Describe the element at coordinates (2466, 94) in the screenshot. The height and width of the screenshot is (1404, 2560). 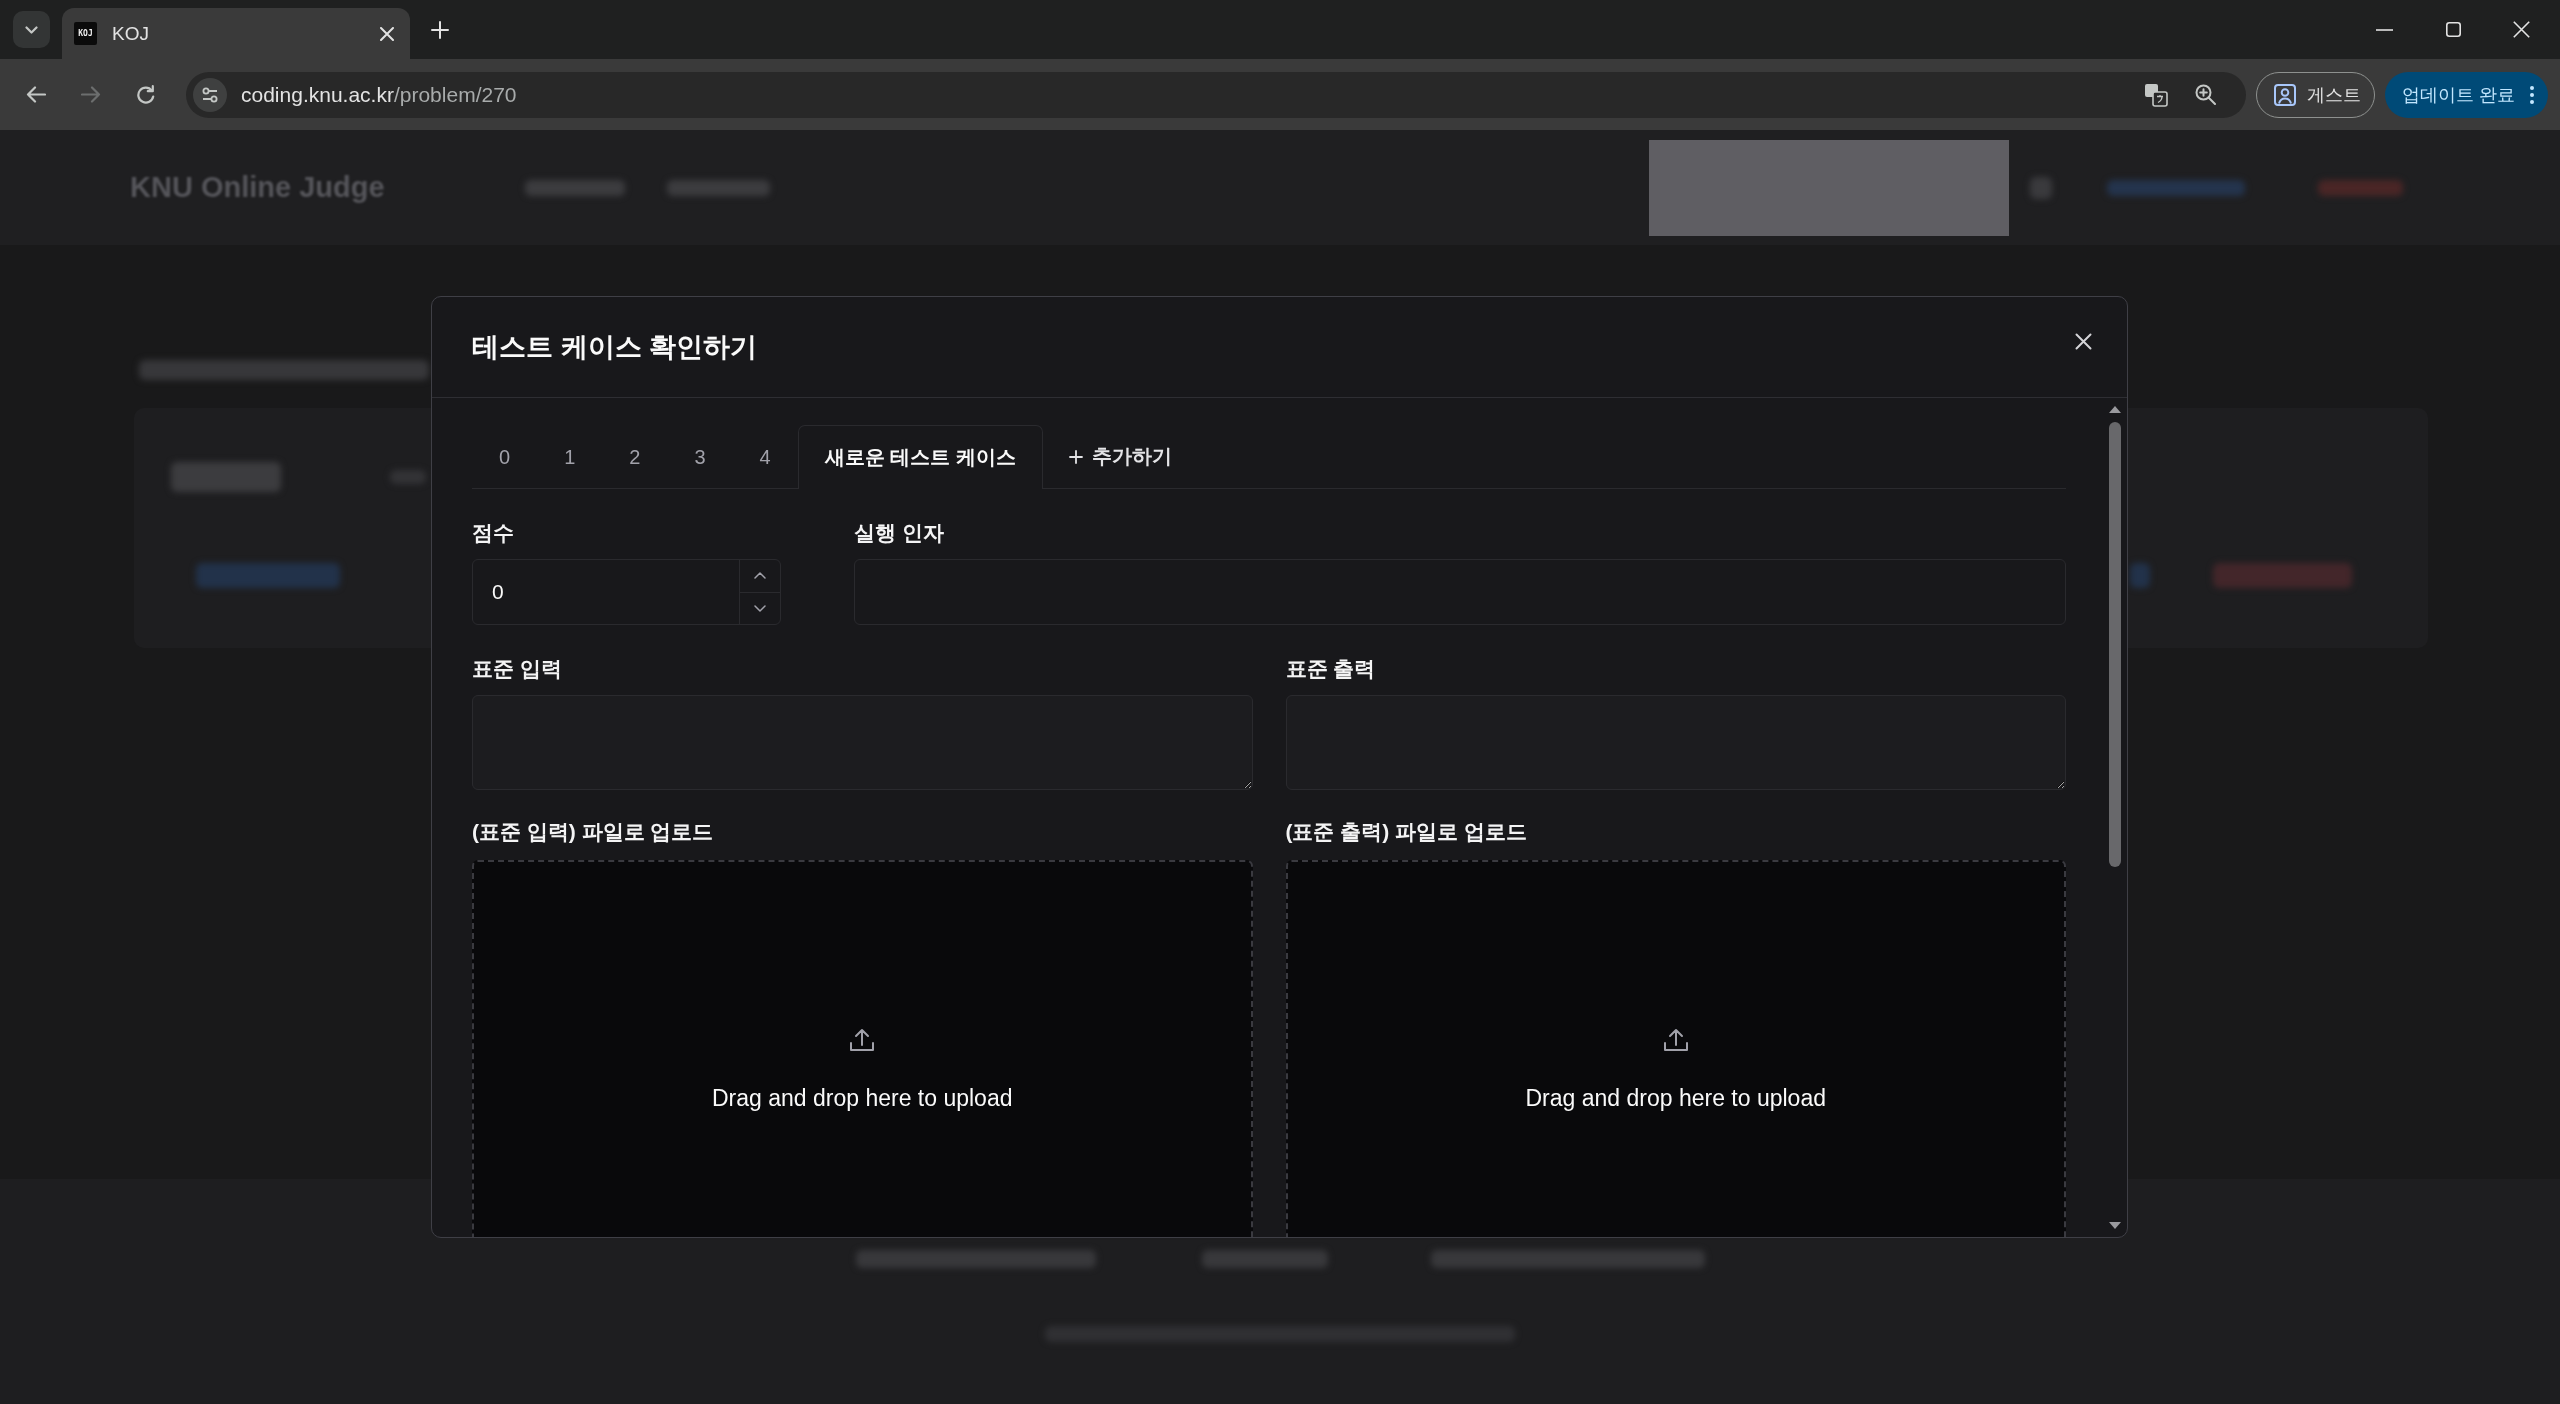
I see `update-button: 업데이트 완료` at that location.